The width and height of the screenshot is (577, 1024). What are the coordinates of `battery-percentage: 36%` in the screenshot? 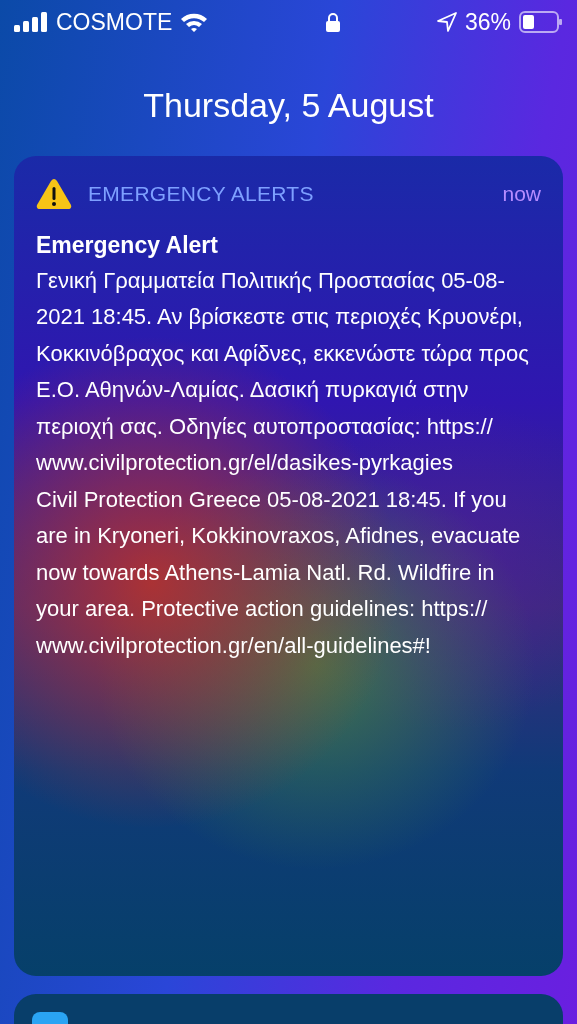 It's located at (487, 22).